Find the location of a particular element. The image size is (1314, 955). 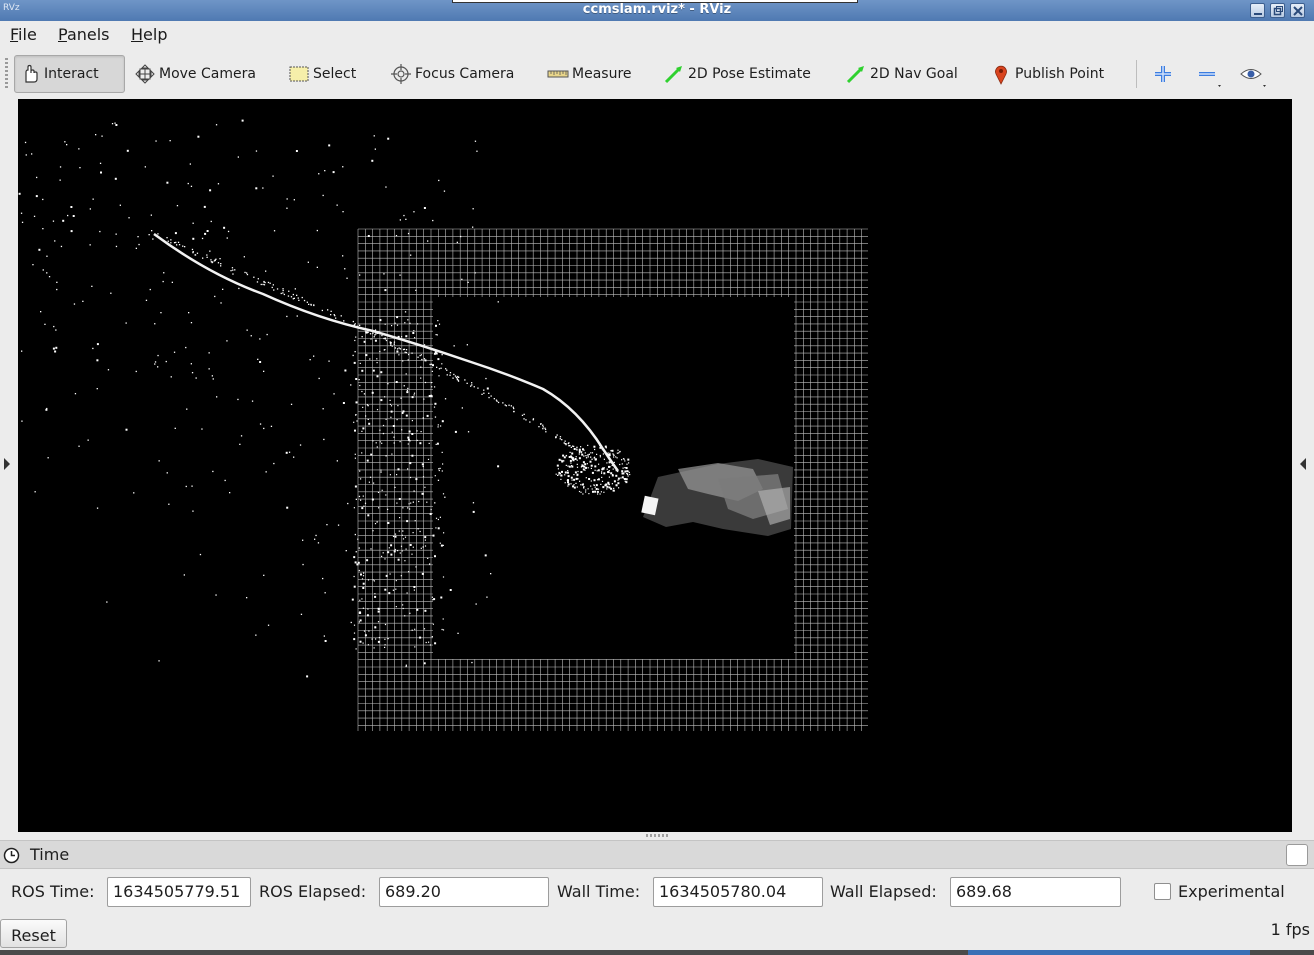

eye-view-icon is located at coordinates (1253, 78).